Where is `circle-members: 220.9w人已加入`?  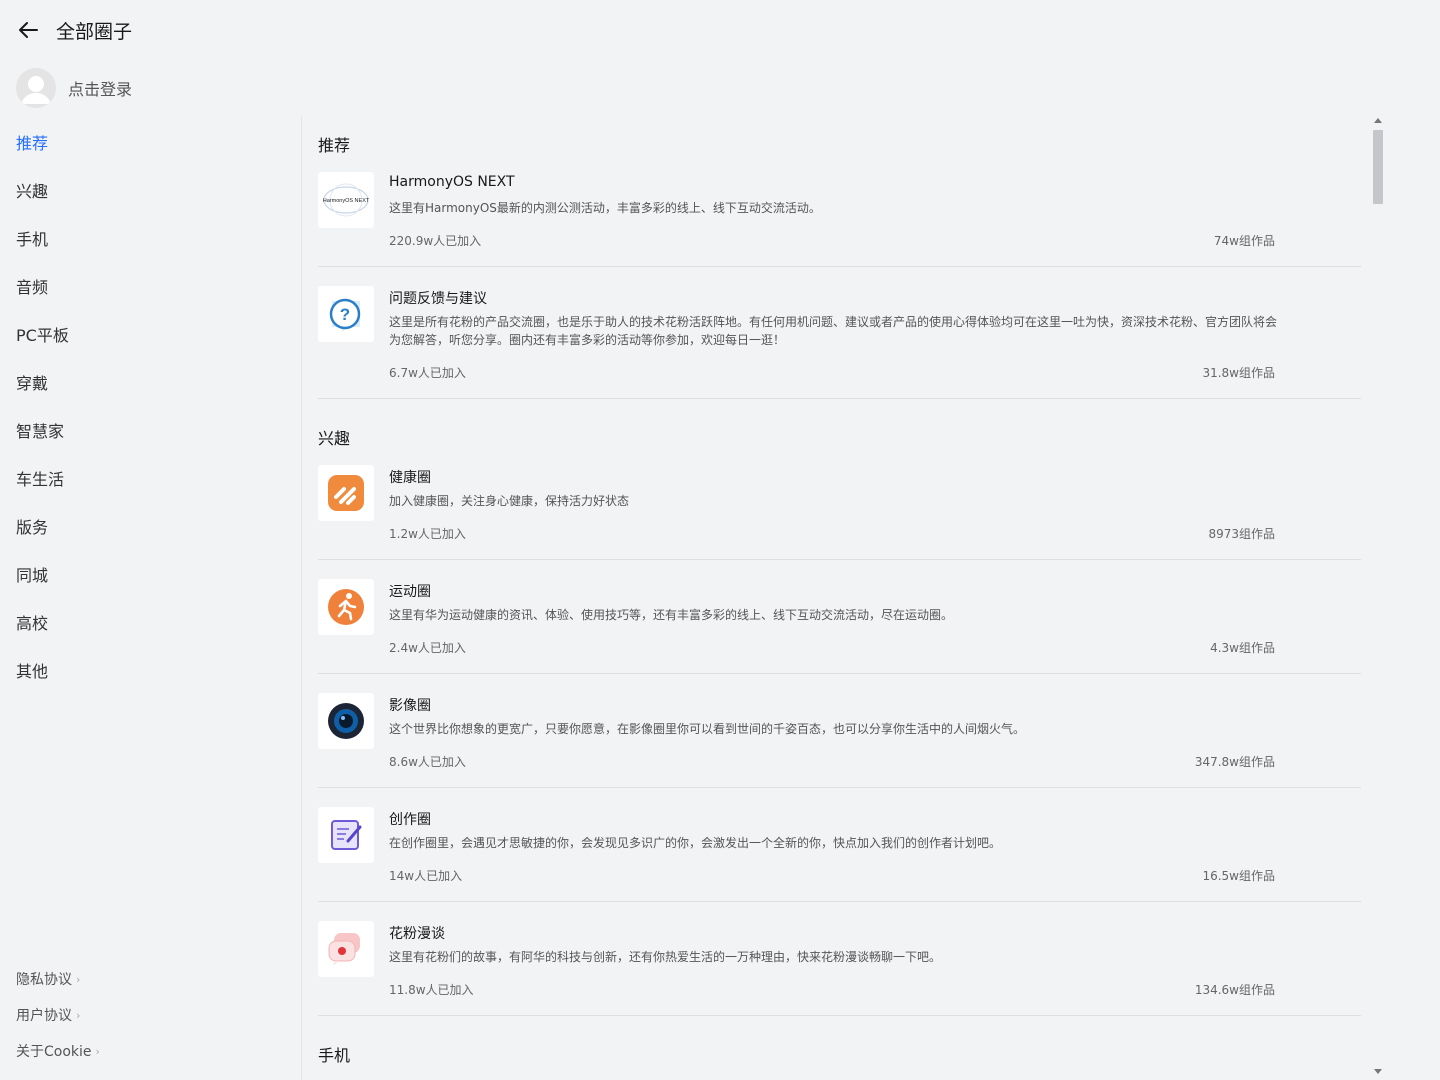
circle-members: 220.9w人已加入 is located at coordinates (435, 241).